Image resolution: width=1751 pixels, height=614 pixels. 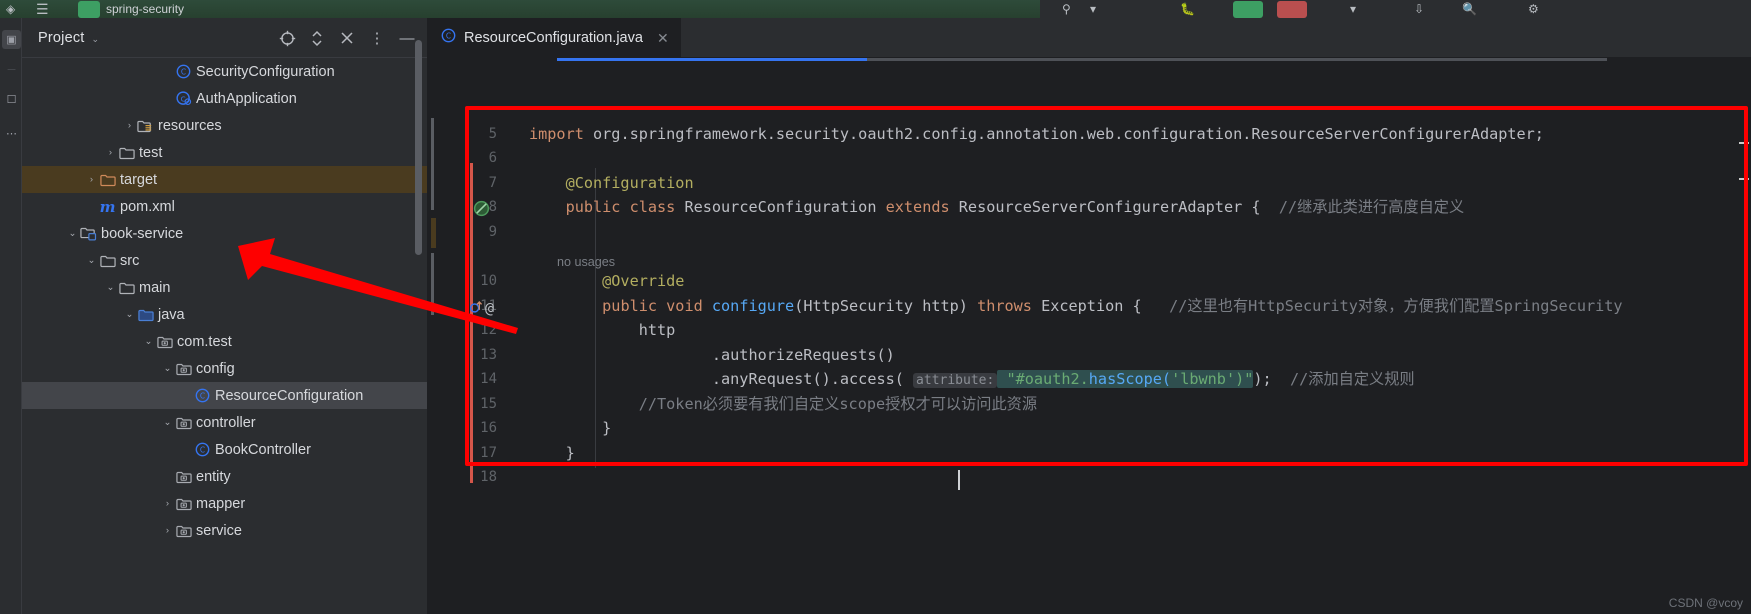 I want to click on select-opened-file-icon, so click(x=287, y=38).